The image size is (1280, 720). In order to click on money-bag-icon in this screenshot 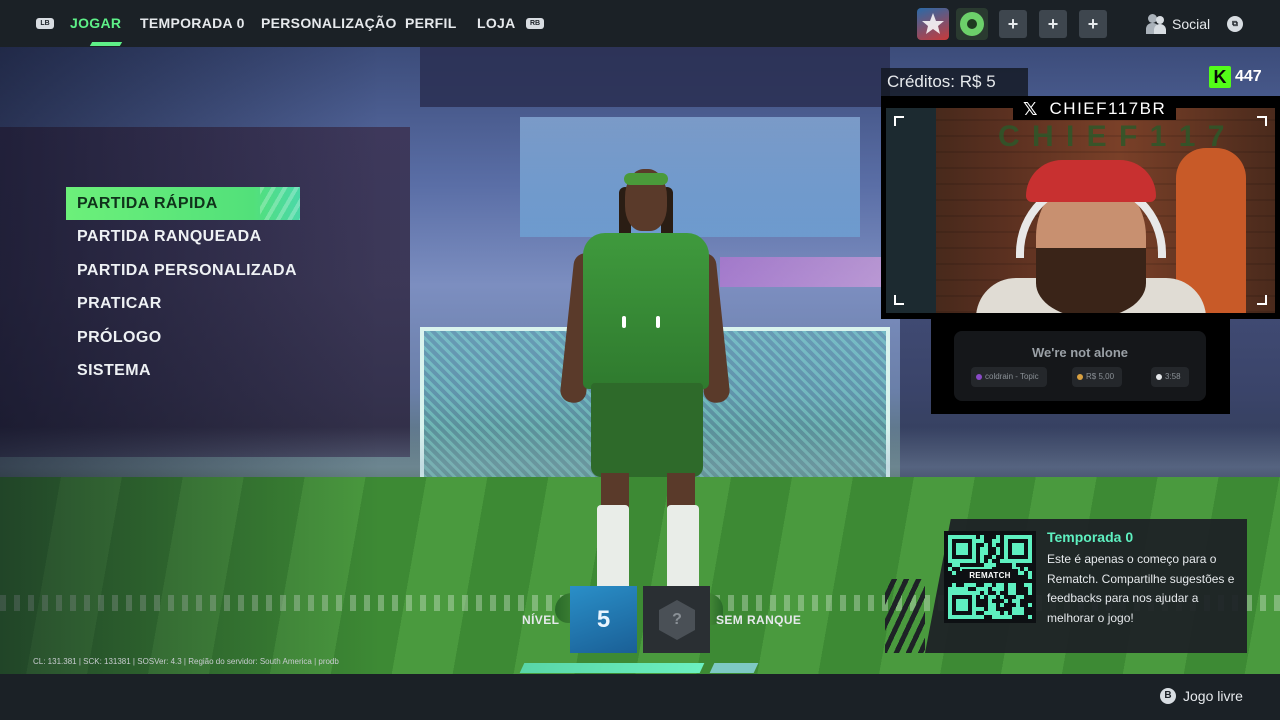, I will do `click(1080, 377)`.